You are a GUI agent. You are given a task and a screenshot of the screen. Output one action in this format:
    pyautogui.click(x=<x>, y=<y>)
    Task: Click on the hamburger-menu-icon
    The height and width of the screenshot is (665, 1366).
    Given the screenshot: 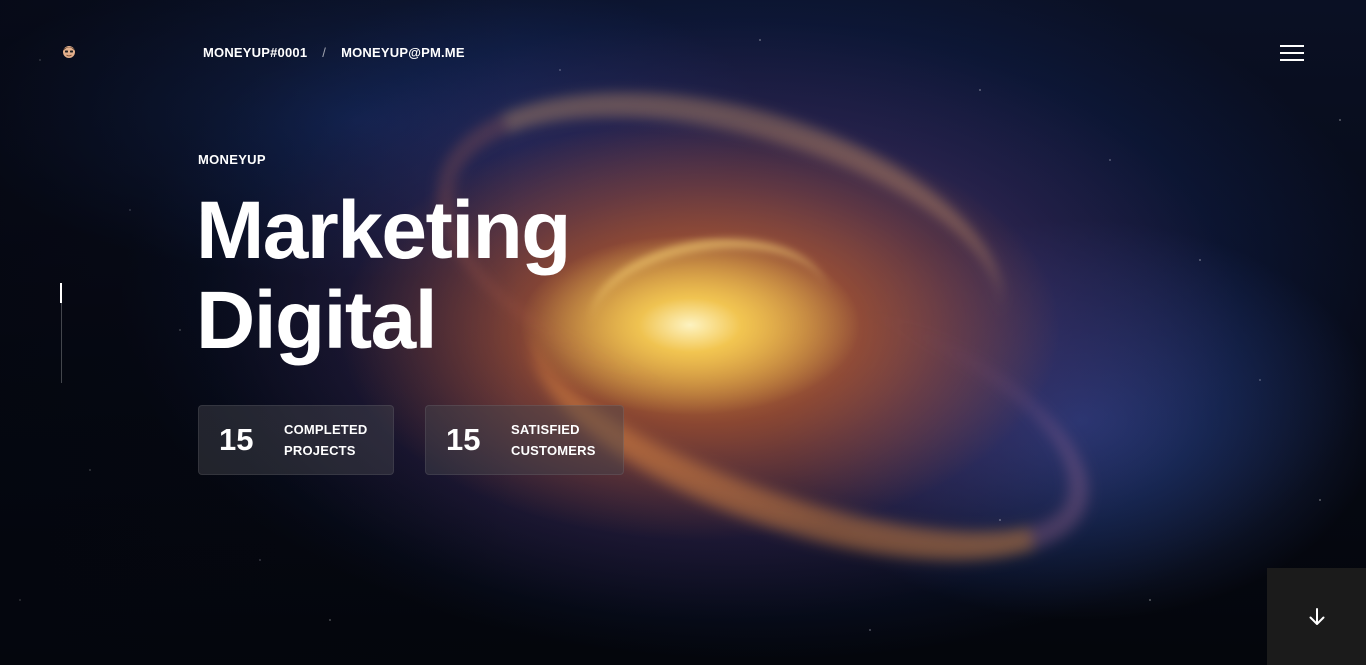 What is the action you would take?
    pyautogui.click(x=1292, y=53)
    